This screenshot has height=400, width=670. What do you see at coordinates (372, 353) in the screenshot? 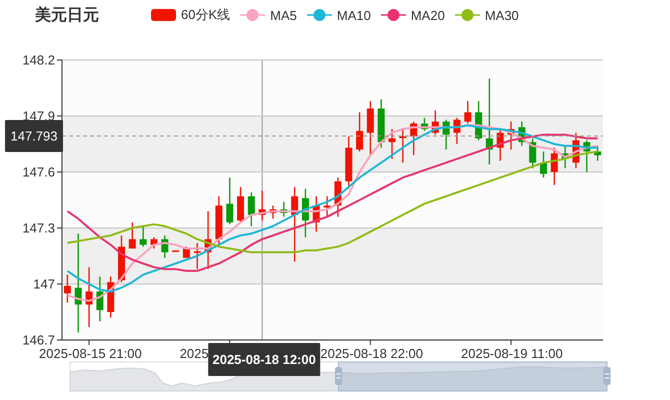
I see `x-axis-label: 2025-08-18 22:00` at bounding box center [372, 353].